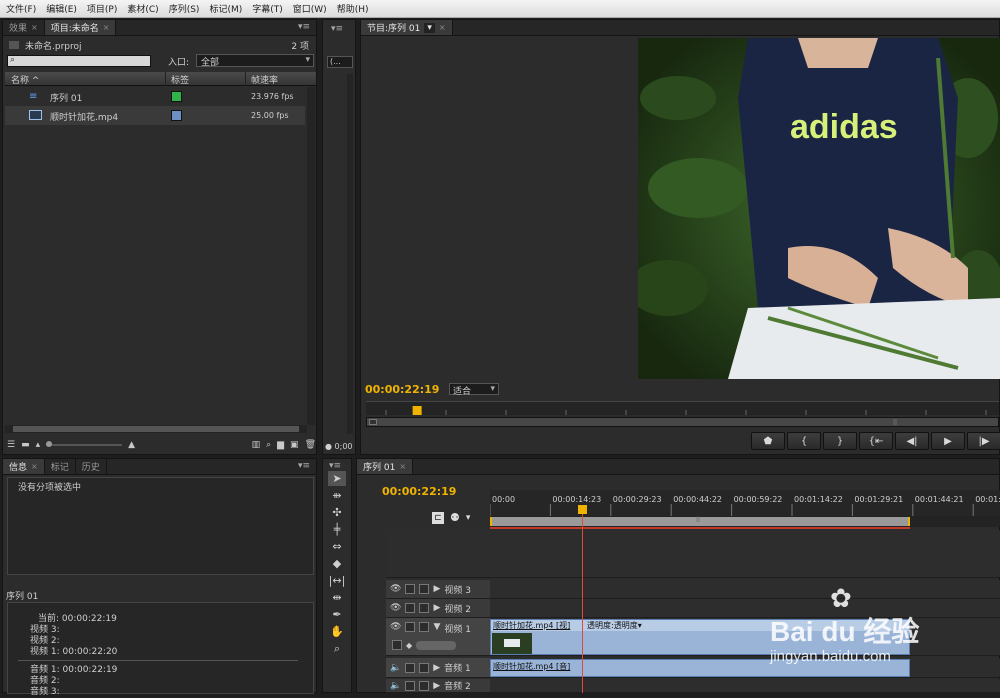  What do you see at coordinates (438, 517) in the screenshot?
I see `snap-icon: ⊏` at bounding box center [438, 517].